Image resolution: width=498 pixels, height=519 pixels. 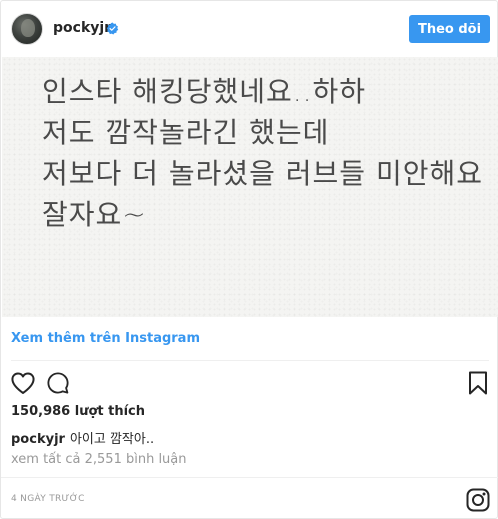 I want to click on caption-text: 아이고 깜작아.., so click(x=112, y=439).